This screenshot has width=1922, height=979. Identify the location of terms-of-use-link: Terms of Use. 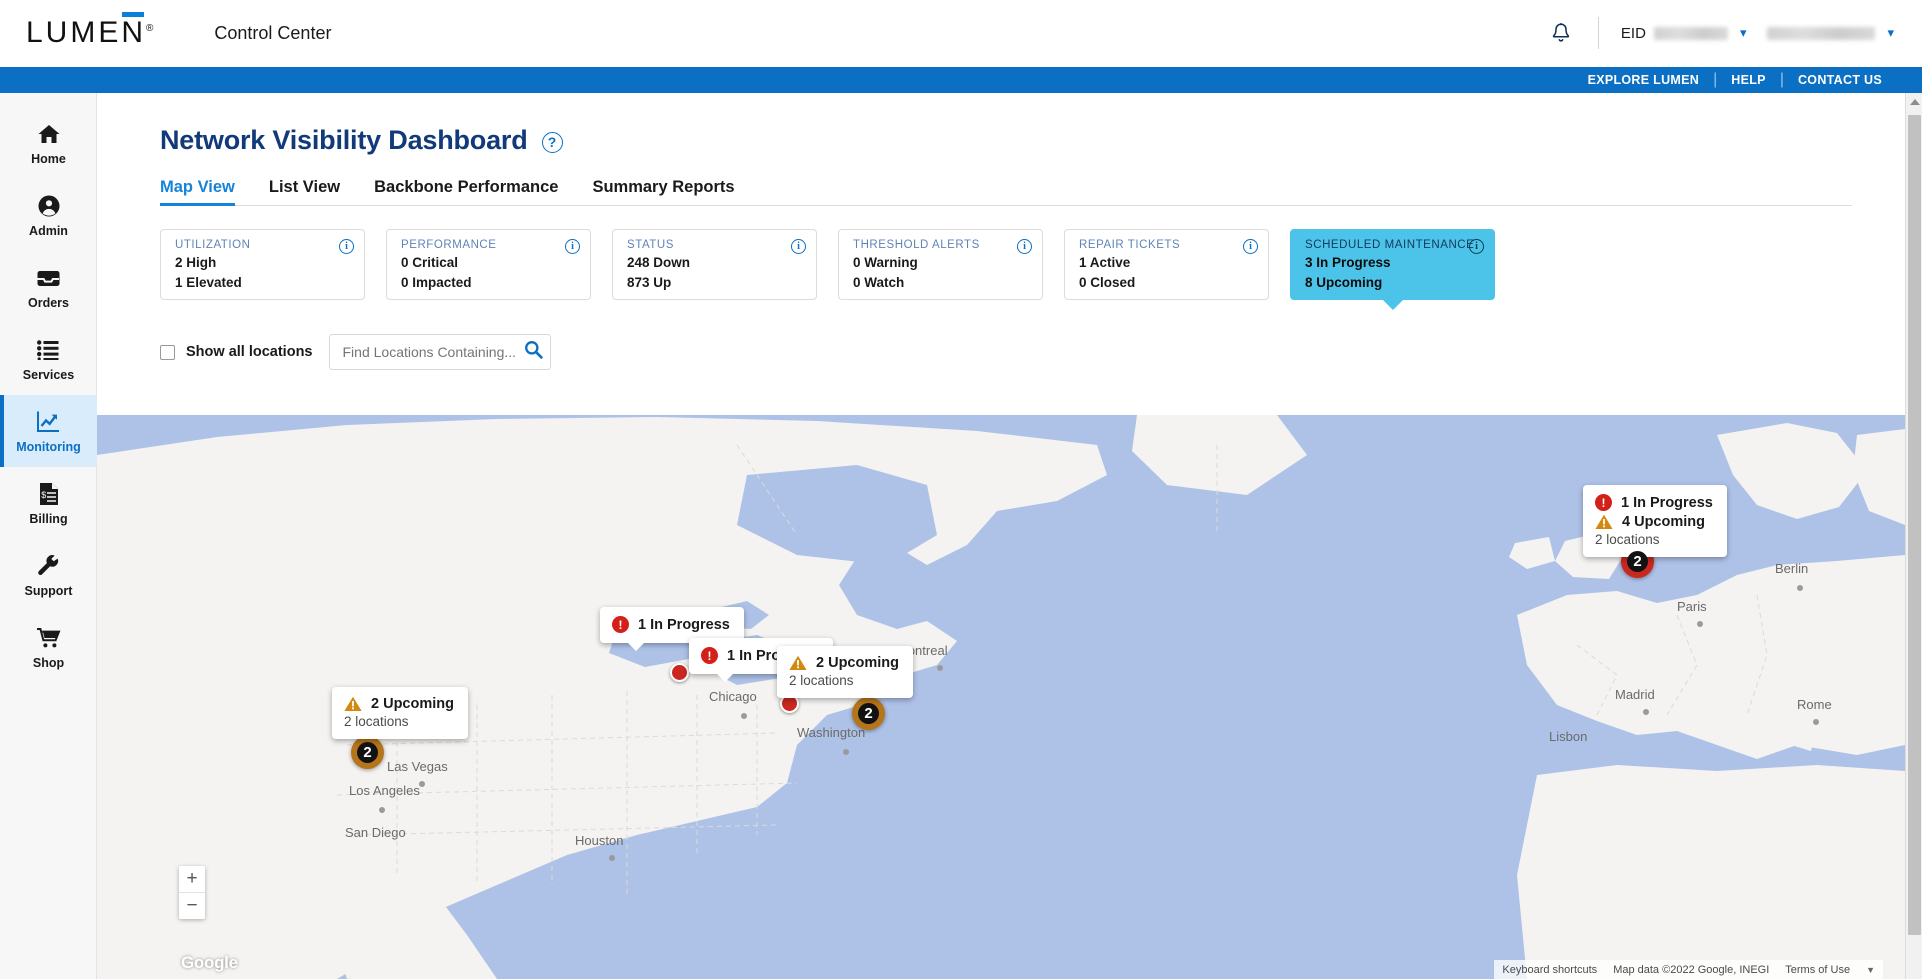
(1817, 970).